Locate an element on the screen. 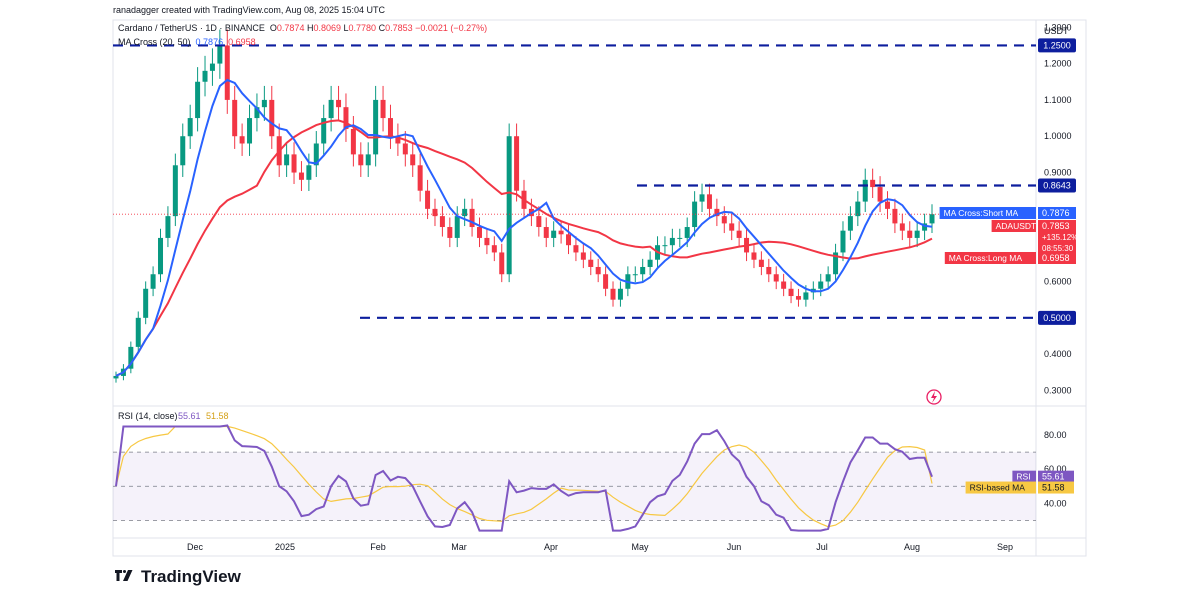  rsi-legend-ma-value: 51.58 is located at coordinates (217, 416).